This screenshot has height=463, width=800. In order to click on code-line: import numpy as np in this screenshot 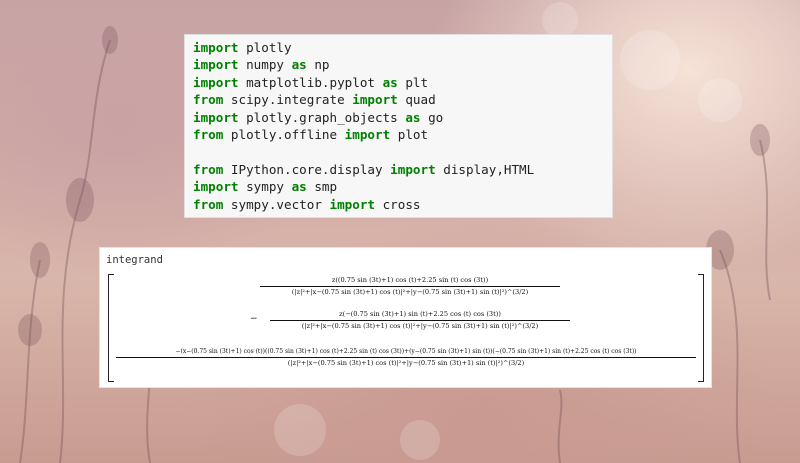, I will do `click(398, 64)`.